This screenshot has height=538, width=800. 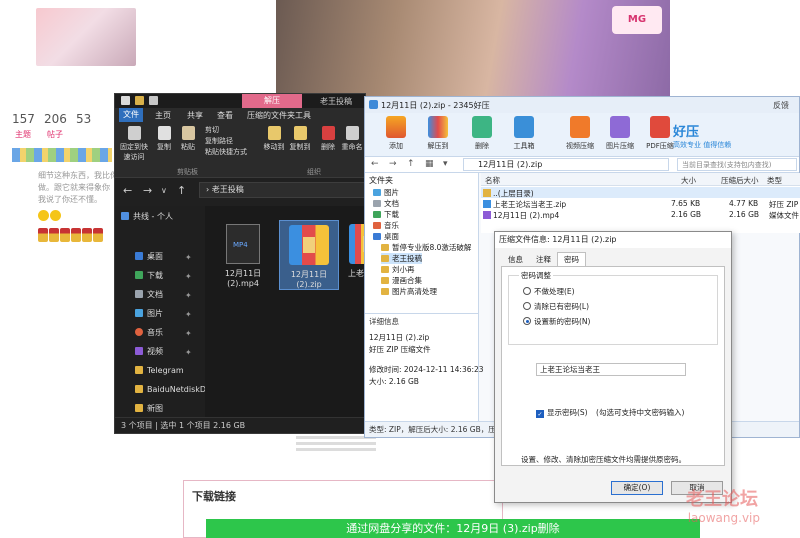 What do you see at coordinates (386, 236) in the screenshot?
I see `tree-item-desktop: 桌面` at bounding box center [386, 236].